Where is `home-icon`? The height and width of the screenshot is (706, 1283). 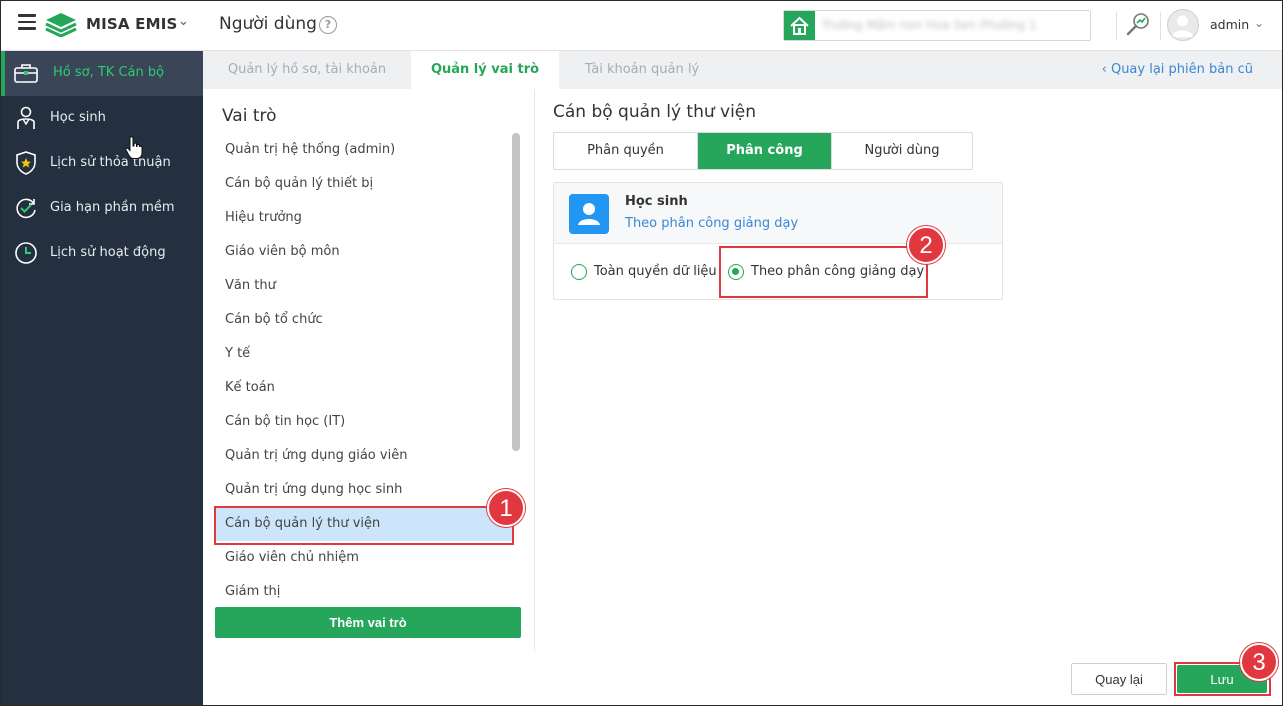 home-icon is located at coordinates (799, 25).